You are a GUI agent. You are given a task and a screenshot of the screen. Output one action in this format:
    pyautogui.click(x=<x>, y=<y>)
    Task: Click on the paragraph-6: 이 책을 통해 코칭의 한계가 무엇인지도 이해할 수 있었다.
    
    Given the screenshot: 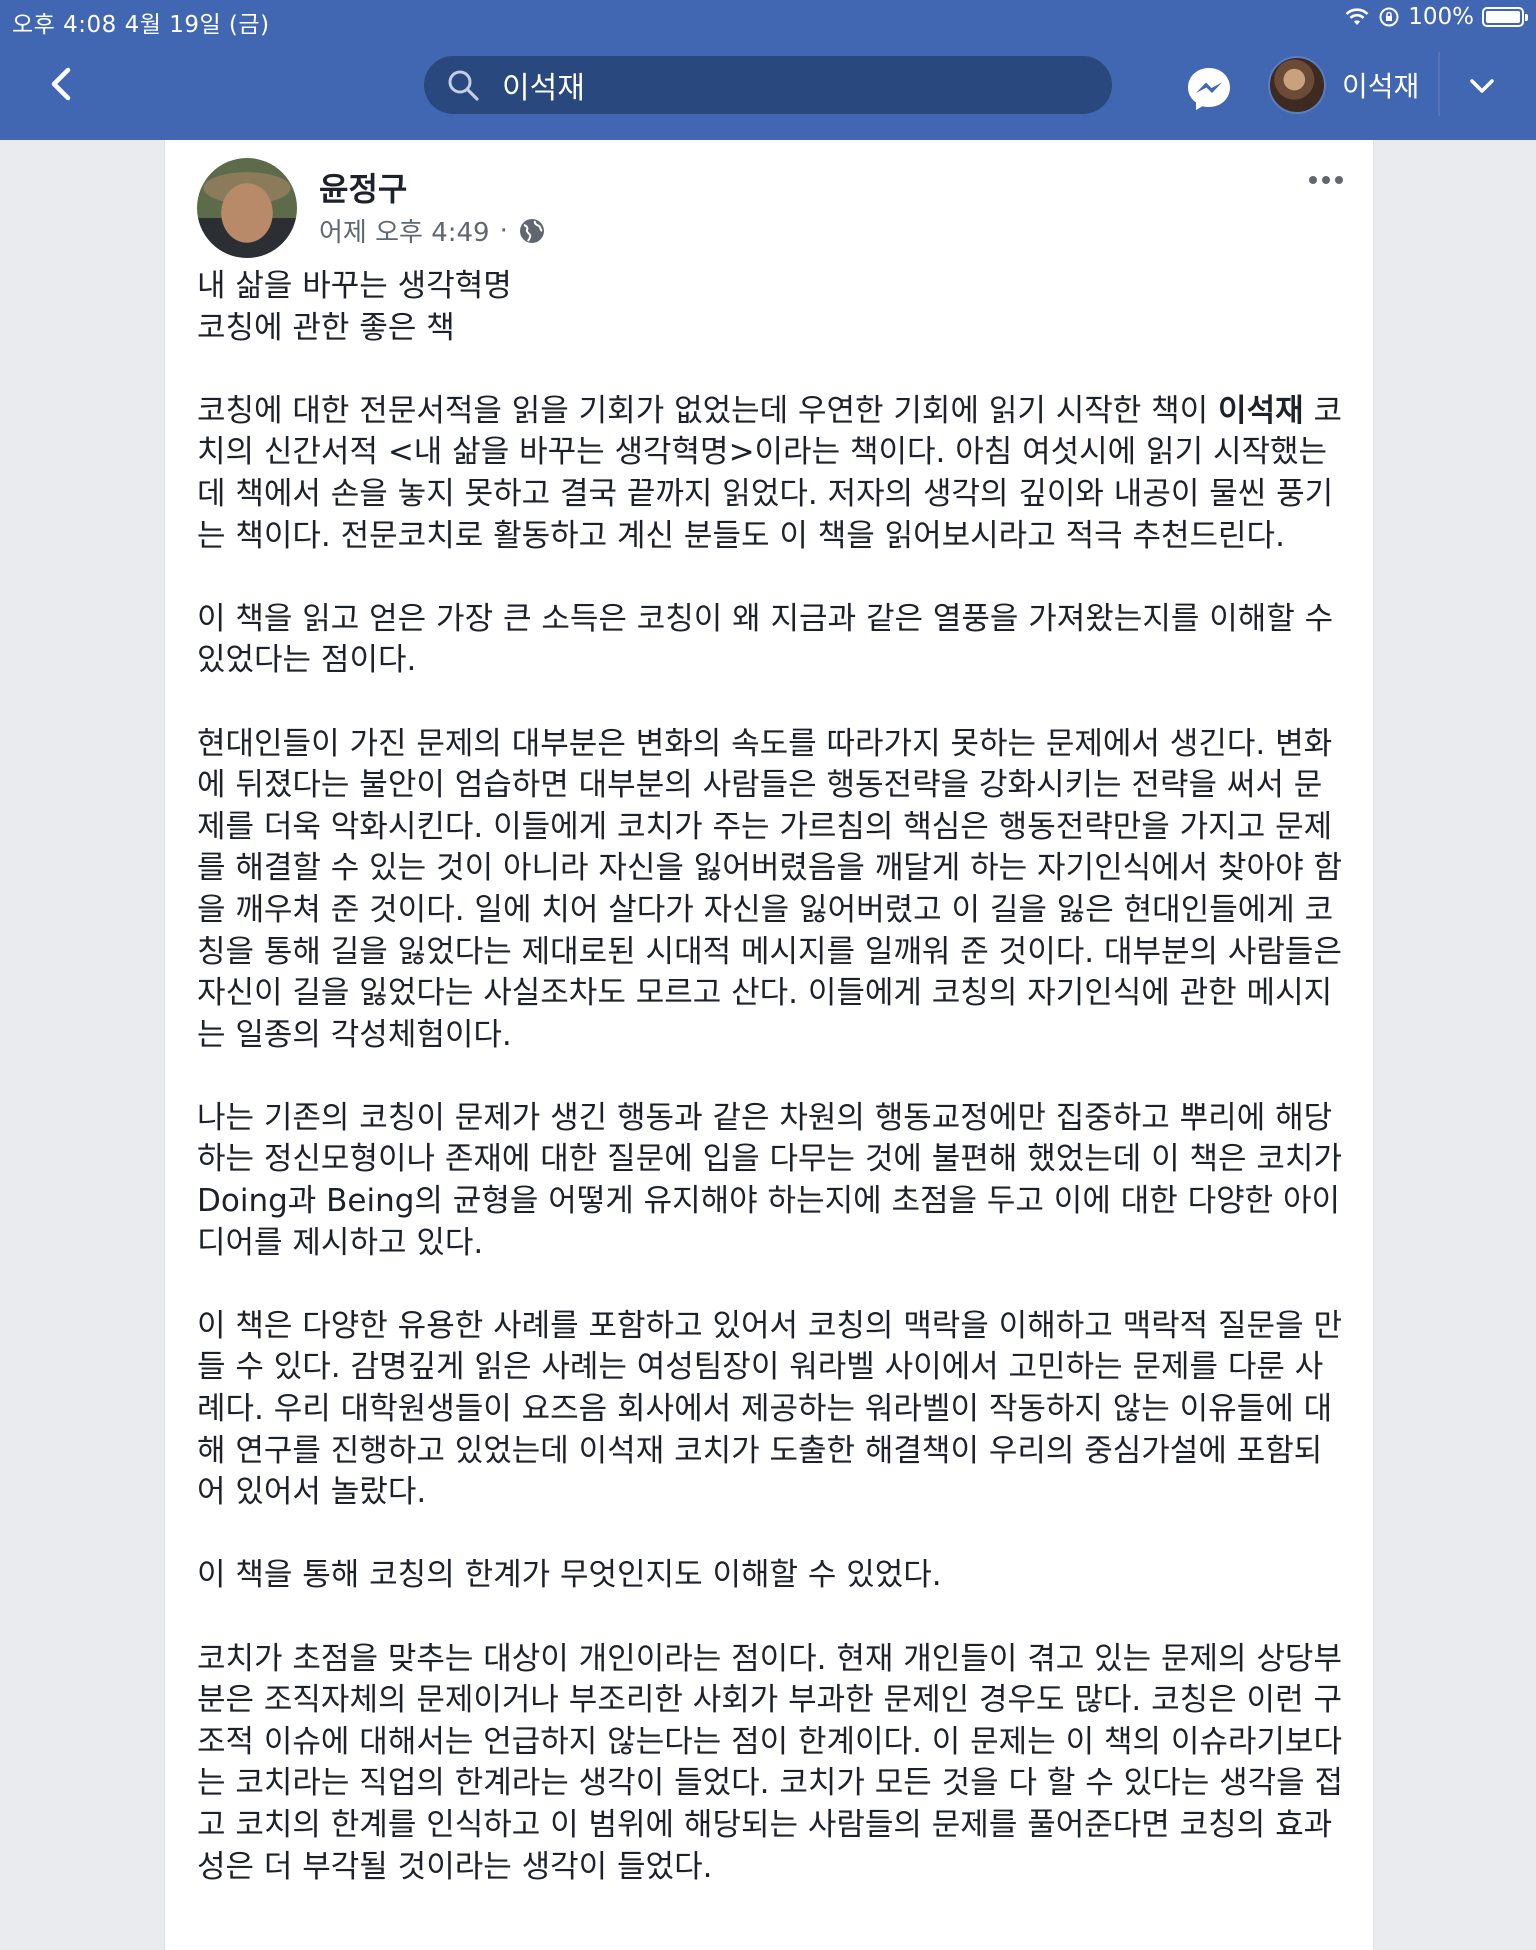 What is the action you would take?
    pyautogui.click(x=569, y=1575)
    